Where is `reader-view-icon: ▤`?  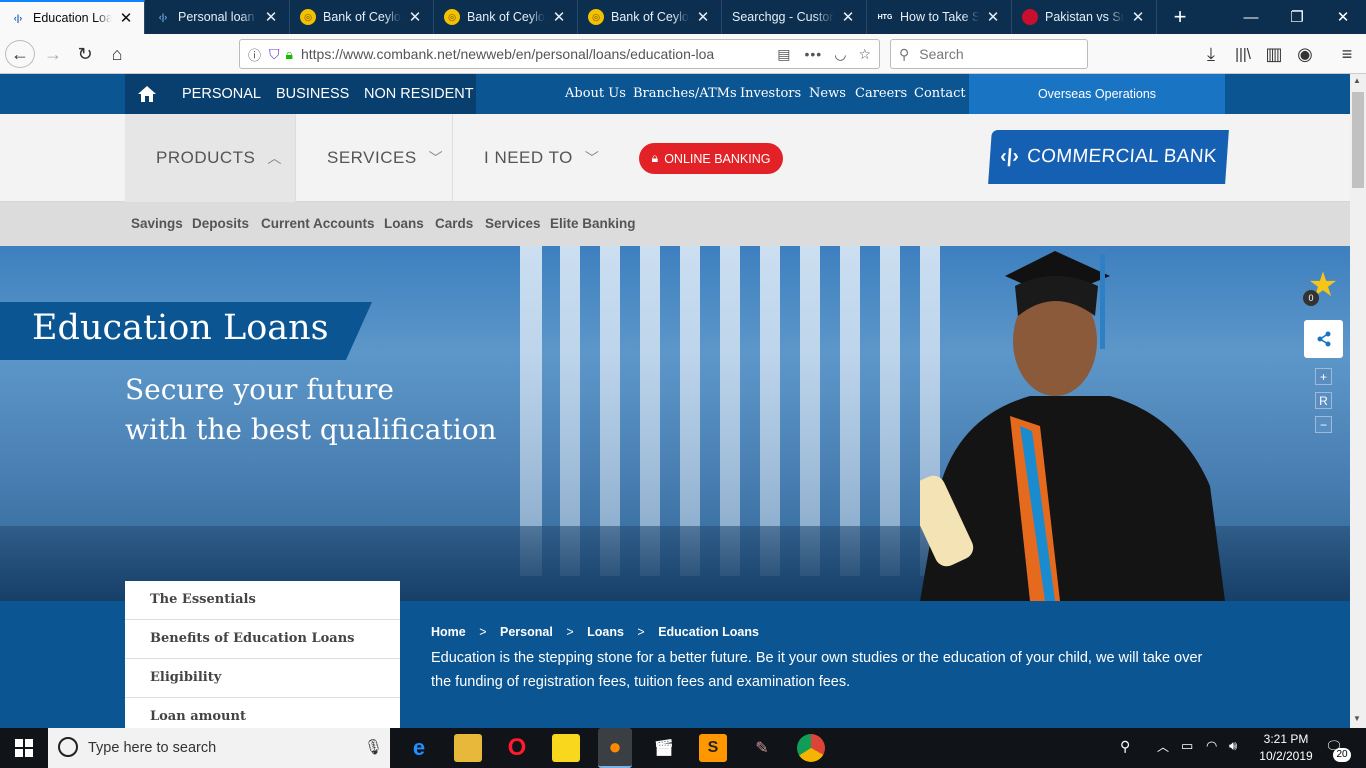 reader-view-icon: ▤ is located at coordinates (783, 54).